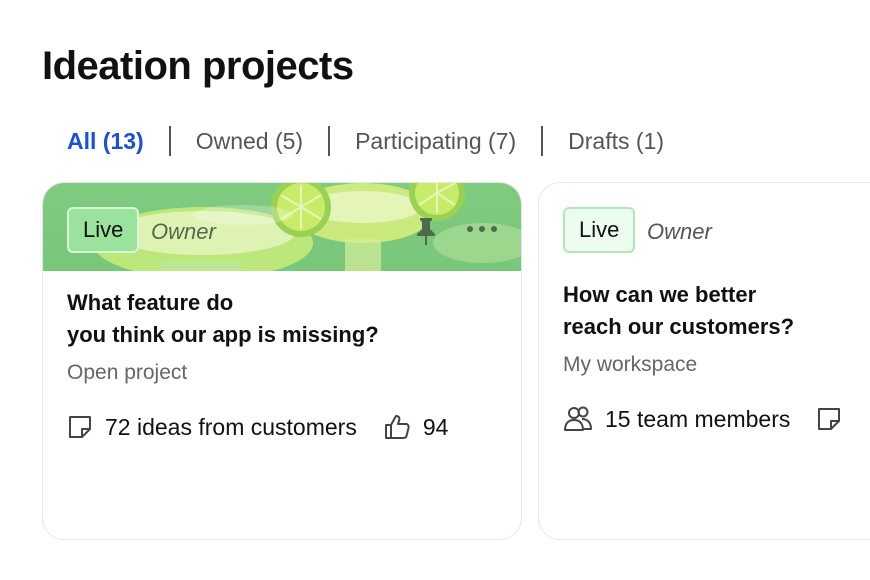  I want to click on card-stats: 72 ideas from customers 94, so click(257, 427).